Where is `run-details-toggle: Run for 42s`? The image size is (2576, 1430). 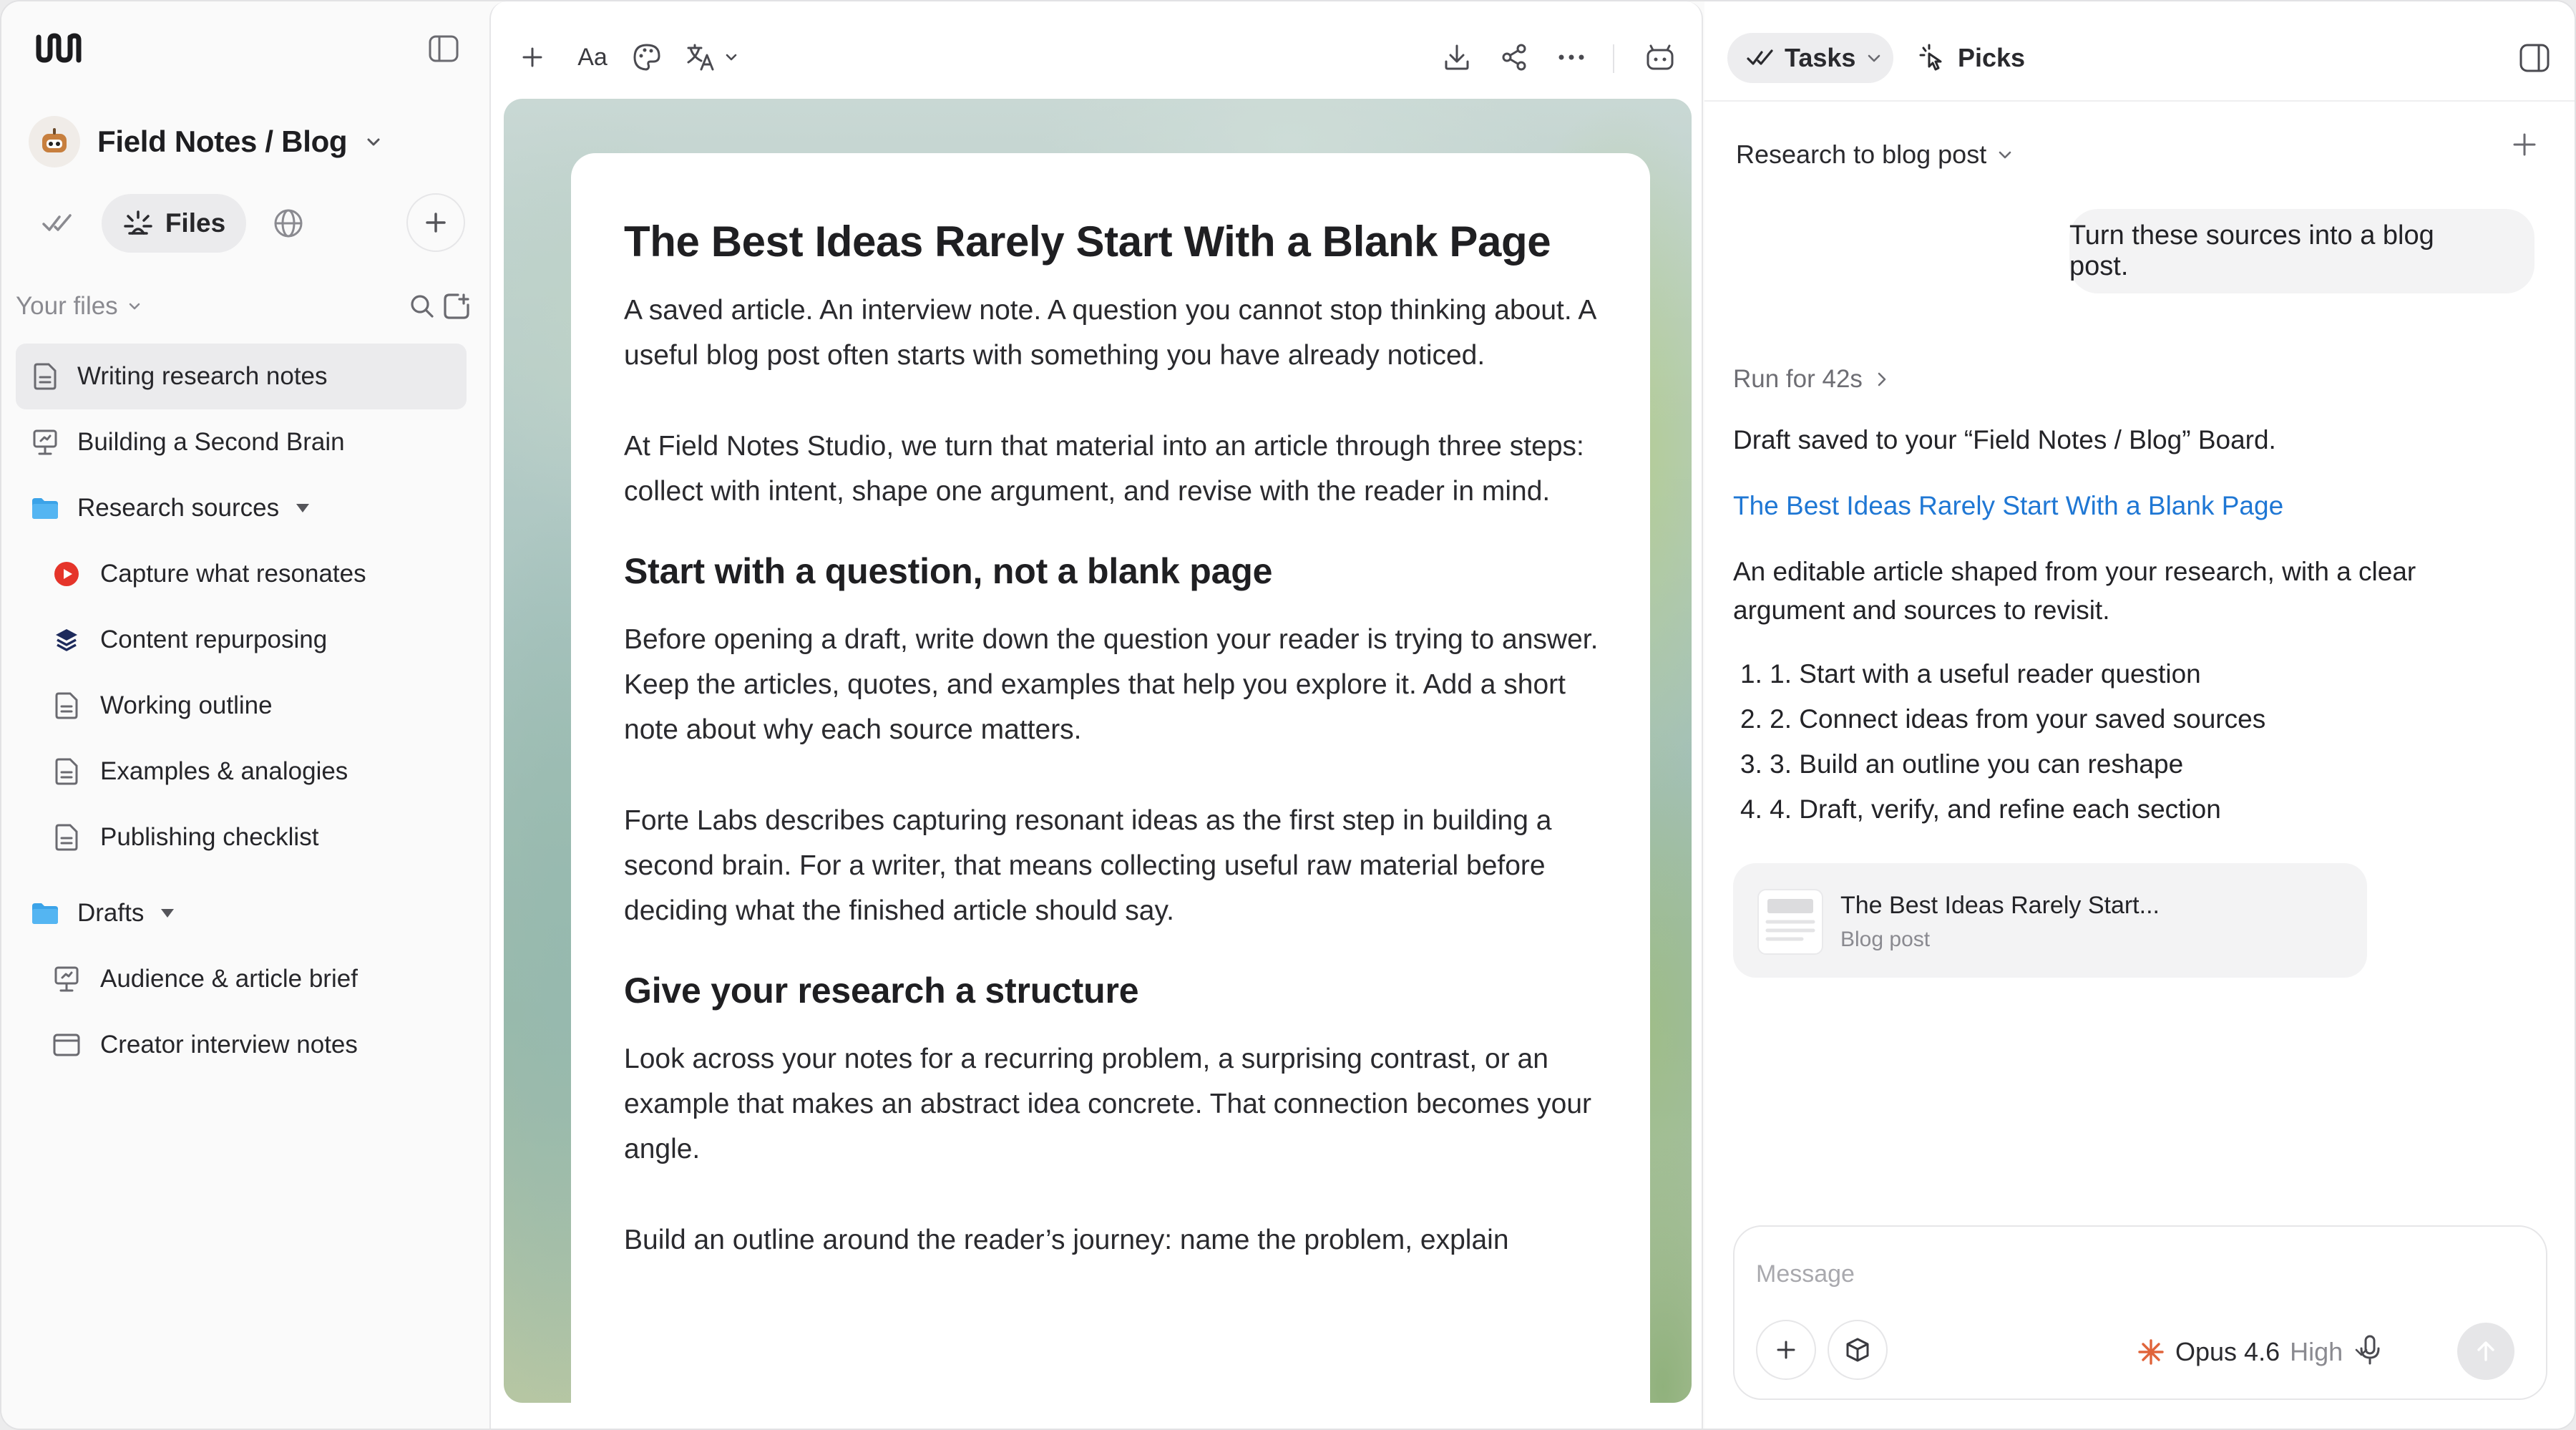
run-details-toggle: Run for 42s is located at coordinates (1811, 379).